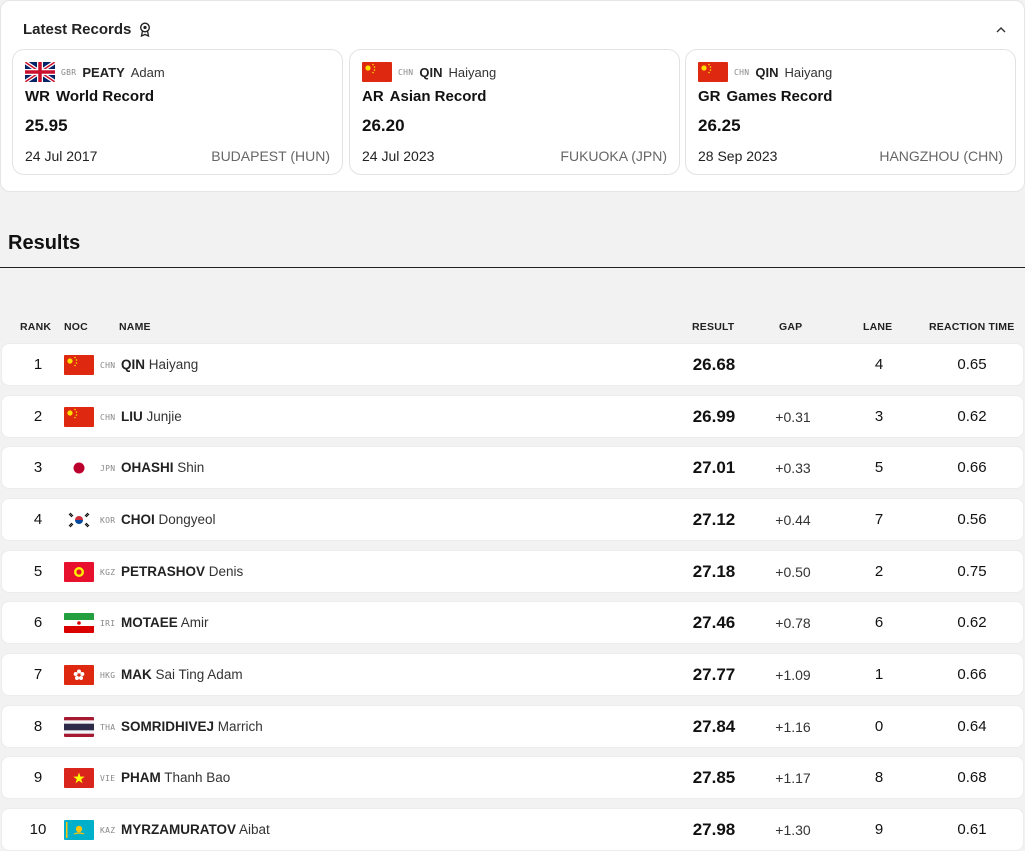 The image size is (1025, 851). Describe the element at coordinates (793, 675) in the screenshot. I see `gap-cell: +1.09` at that location.